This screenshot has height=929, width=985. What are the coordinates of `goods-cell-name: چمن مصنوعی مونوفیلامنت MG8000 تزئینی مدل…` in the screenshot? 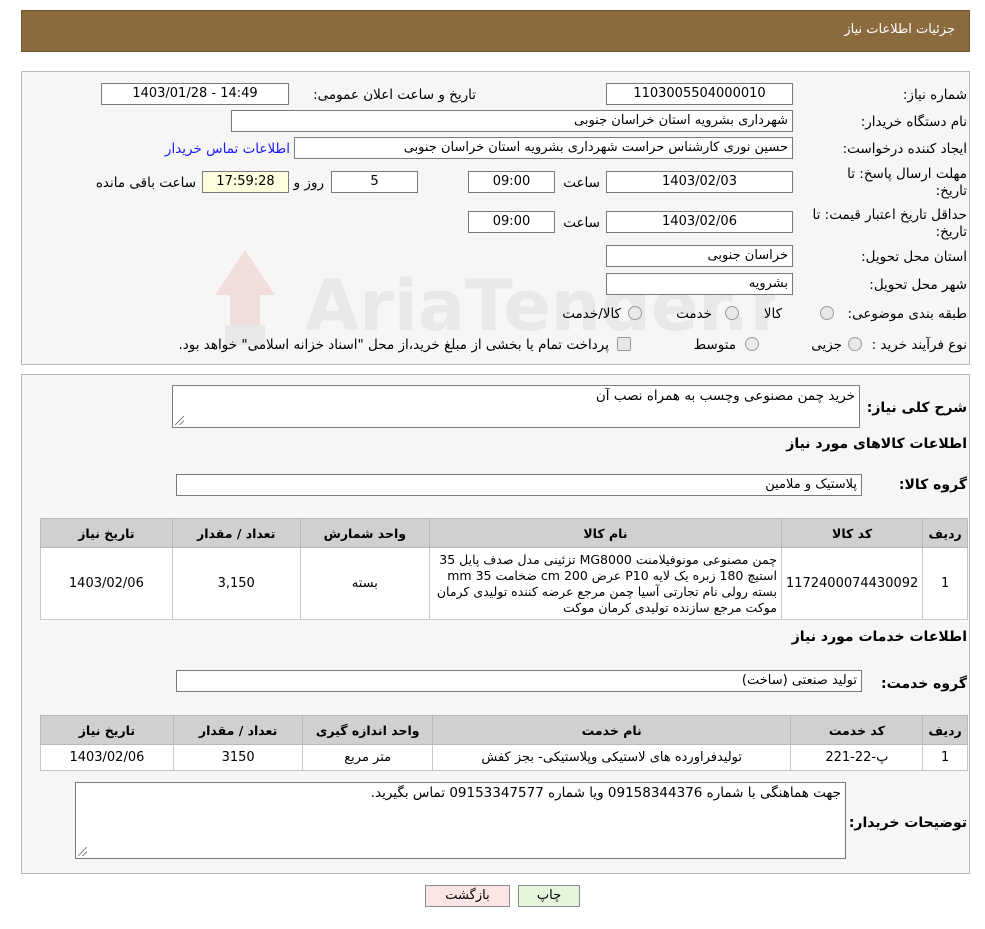 It's located at (605, 583).